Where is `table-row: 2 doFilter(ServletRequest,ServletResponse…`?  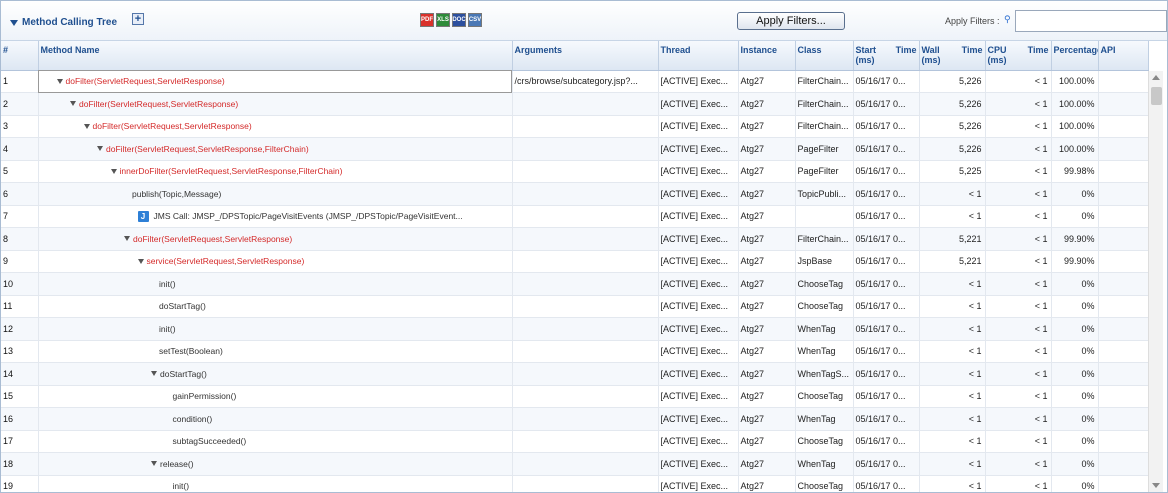
table-row: 2 doFilter(ServletRequest,ServletResponse… is located at coordinates (575, 104).